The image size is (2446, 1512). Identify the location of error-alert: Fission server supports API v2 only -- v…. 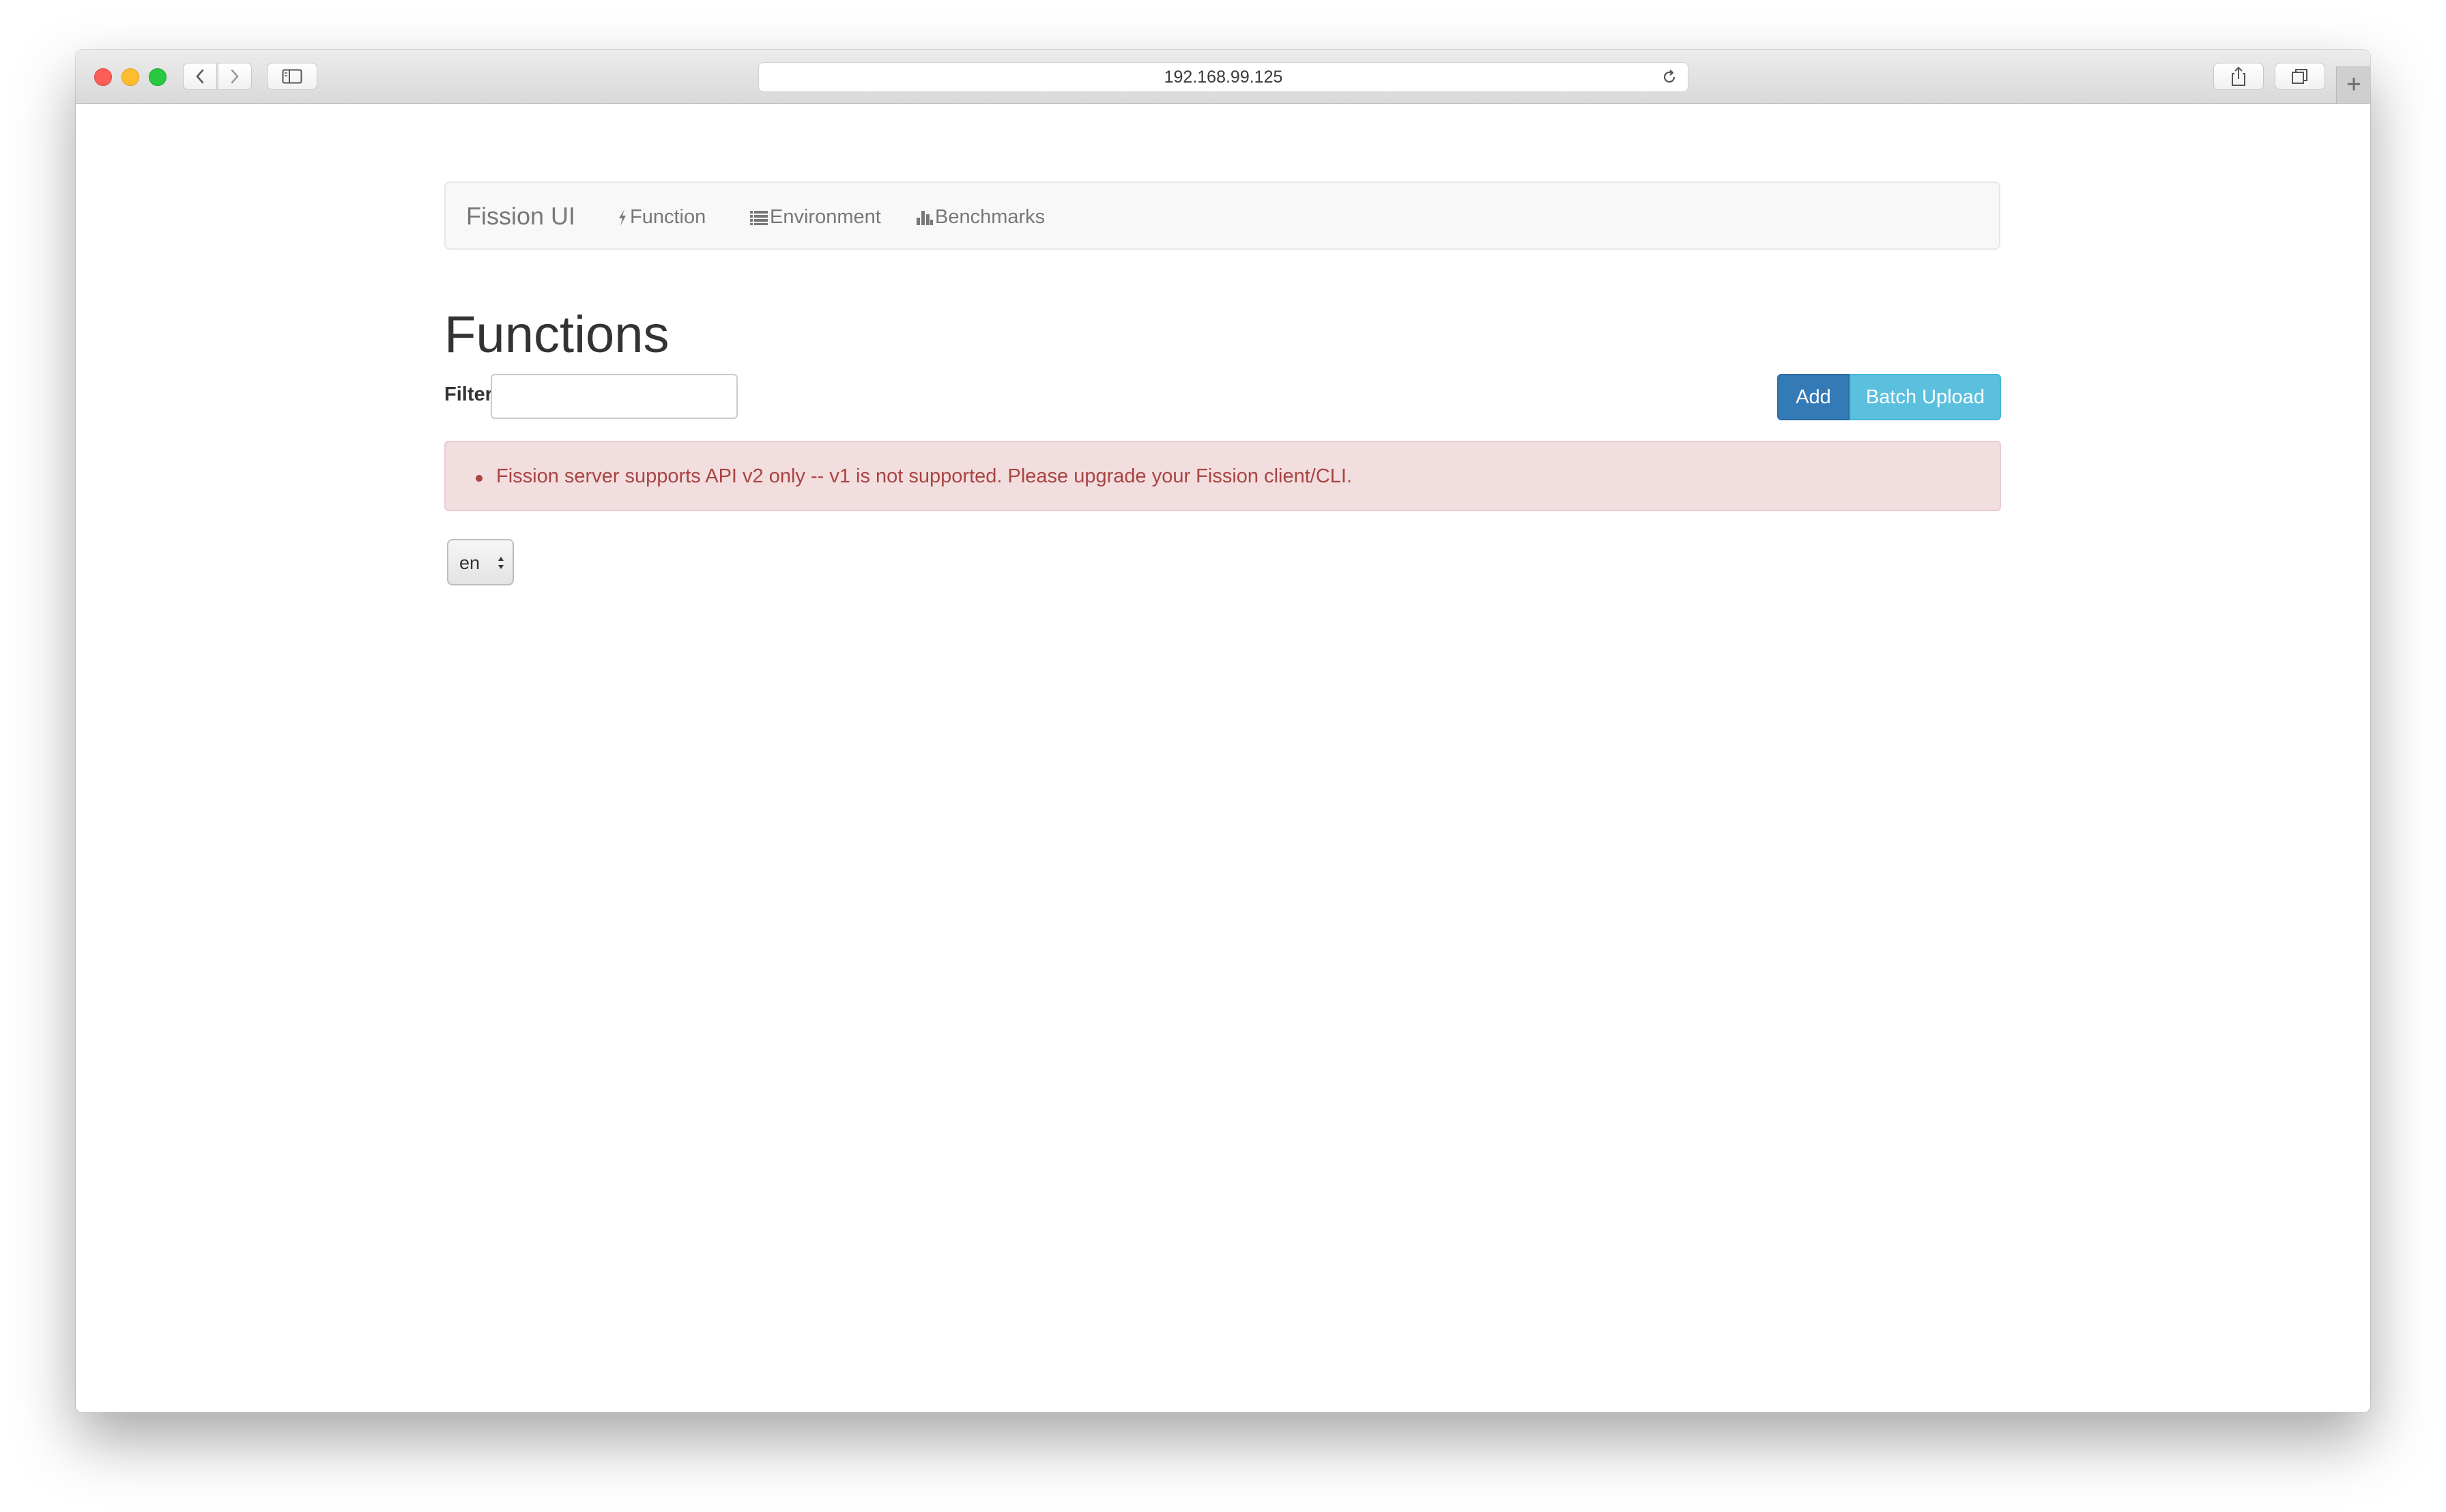
(1222, 476).